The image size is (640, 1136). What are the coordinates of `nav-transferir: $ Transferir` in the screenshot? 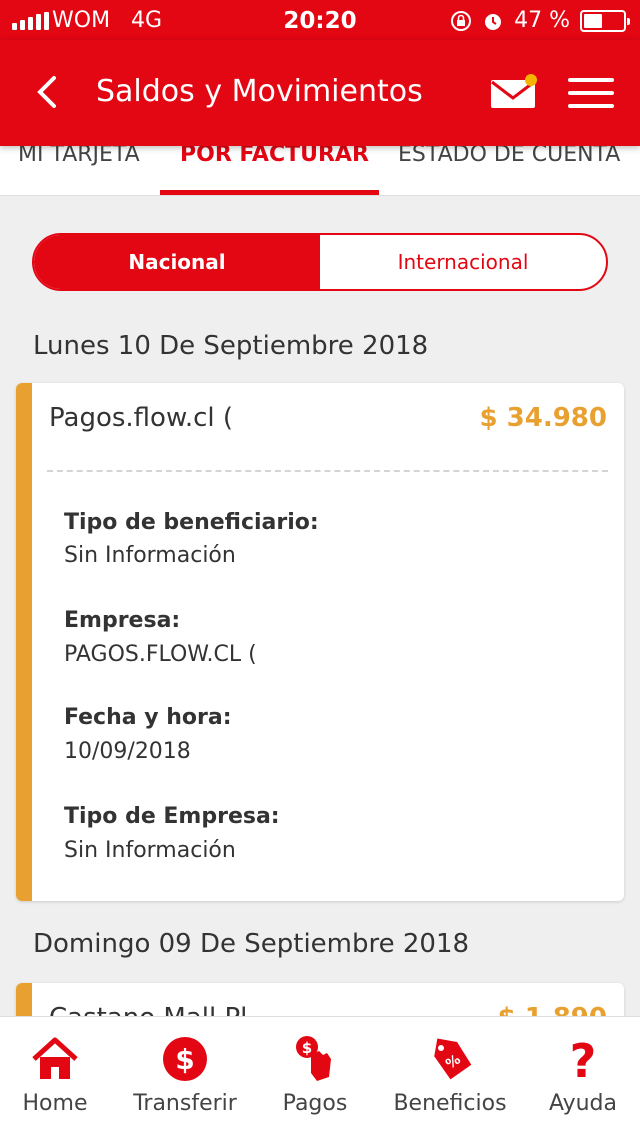 It's located at (185, 1076).